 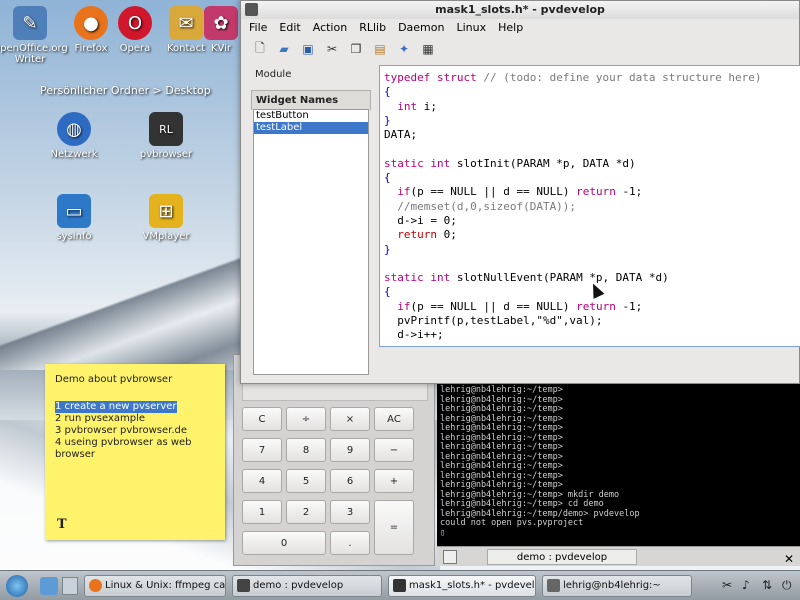 What do you see at coordinates (520, 10) in the screenshot?
I see `window-titlebar: mask1_slots.h* - pvdevelop` at bounding box center [520, 10].